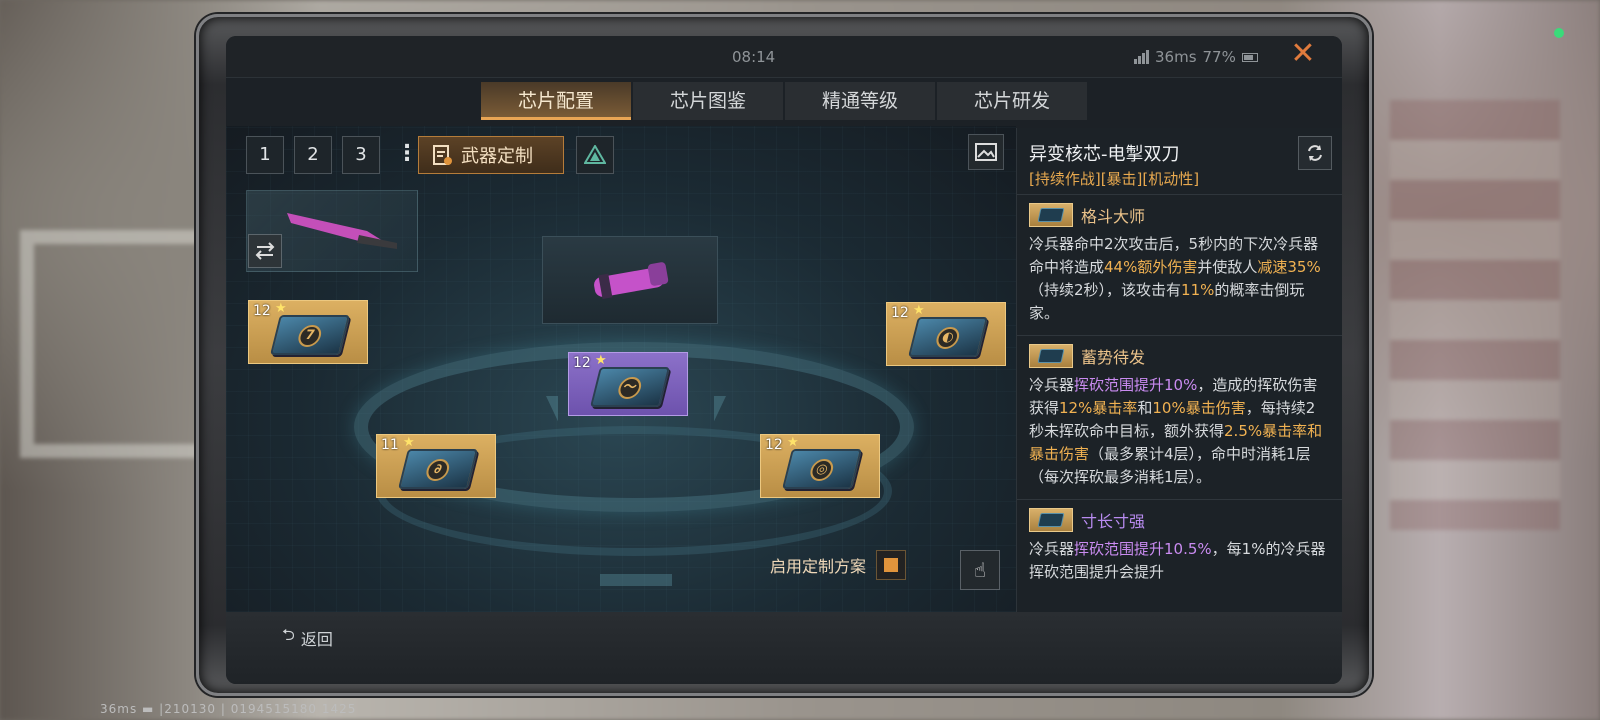 The image size is (1600, 720). I want to click on weapon-custom-label: 武器定制, so click(497, 156).